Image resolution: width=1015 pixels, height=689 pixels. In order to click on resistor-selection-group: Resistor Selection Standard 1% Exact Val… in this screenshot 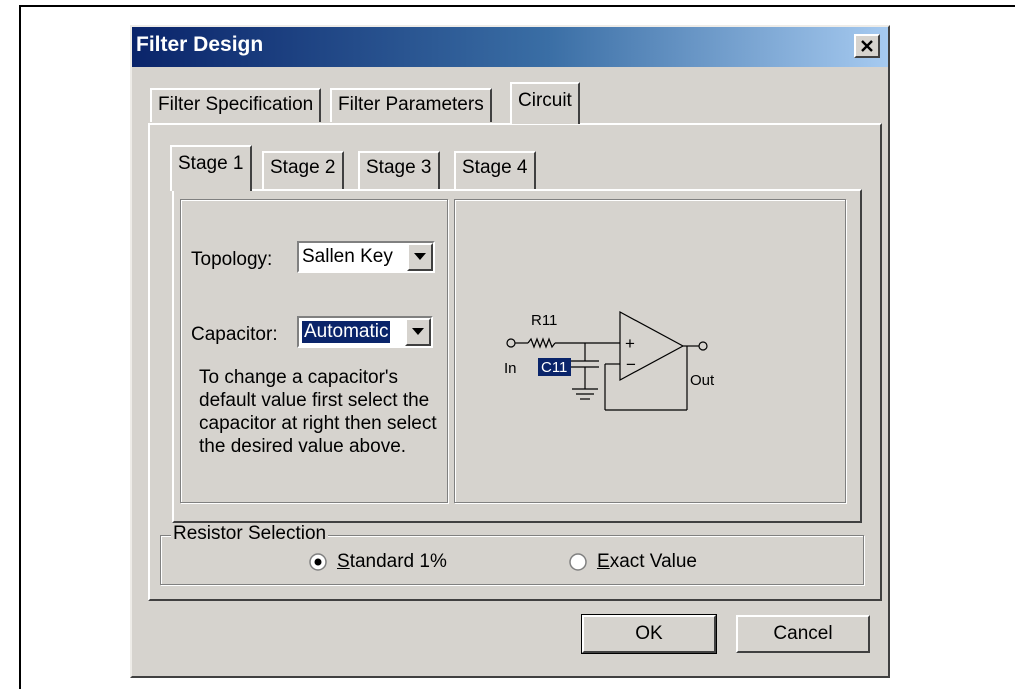, I will do `click(512, 554)`.